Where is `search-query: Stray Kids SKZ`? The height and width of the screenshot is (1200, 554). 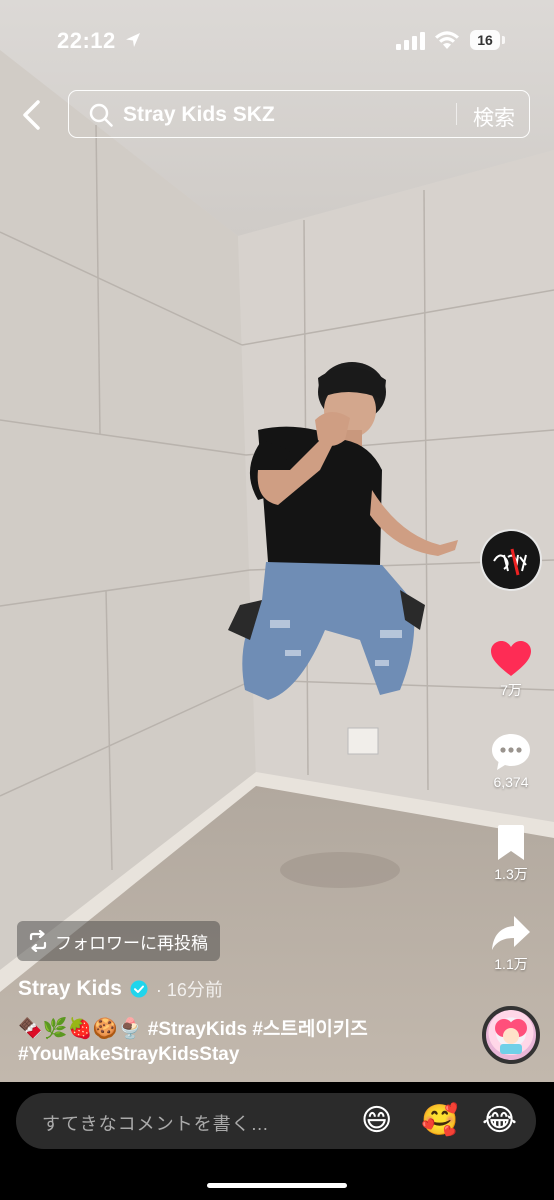 search-query: Stray Kids SKZ is located at coordinates (199, 114).